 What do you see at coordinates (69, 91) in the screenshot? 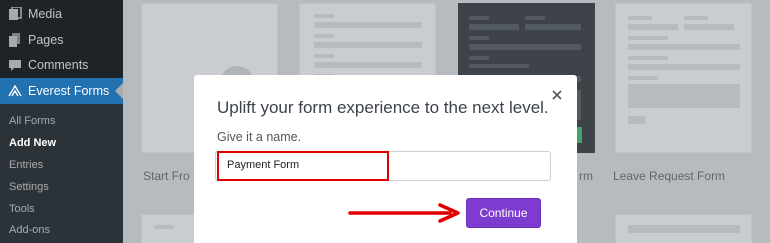
I see `sidebar-item-label: Everest Forms` at bounding box center [69, 91].